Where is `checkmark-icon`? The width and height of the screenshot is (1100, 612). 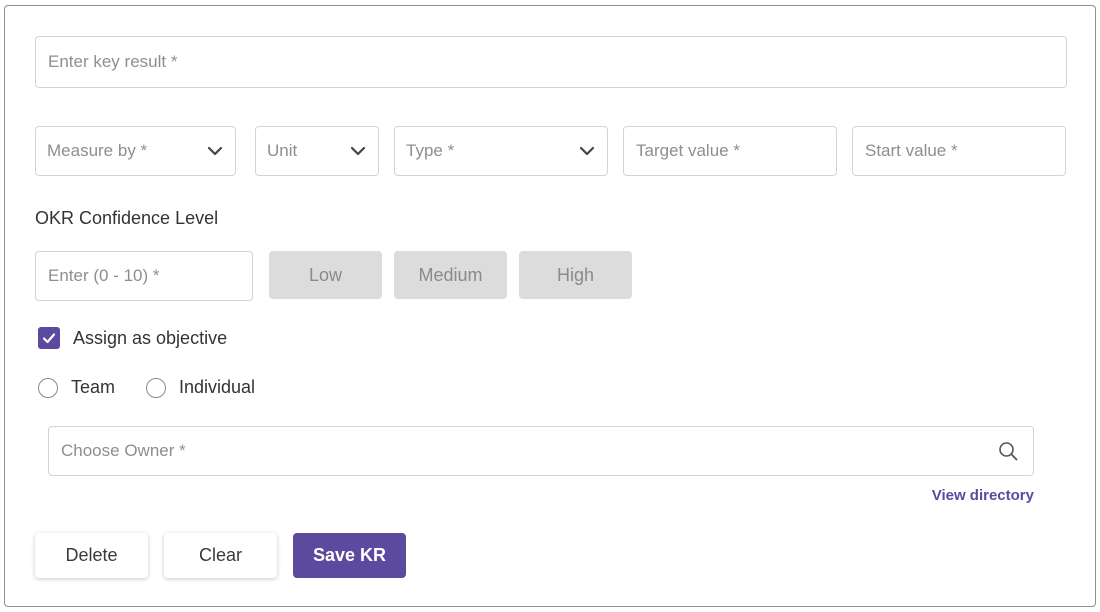
checkmark-icon is located at coordinates (49, 338).